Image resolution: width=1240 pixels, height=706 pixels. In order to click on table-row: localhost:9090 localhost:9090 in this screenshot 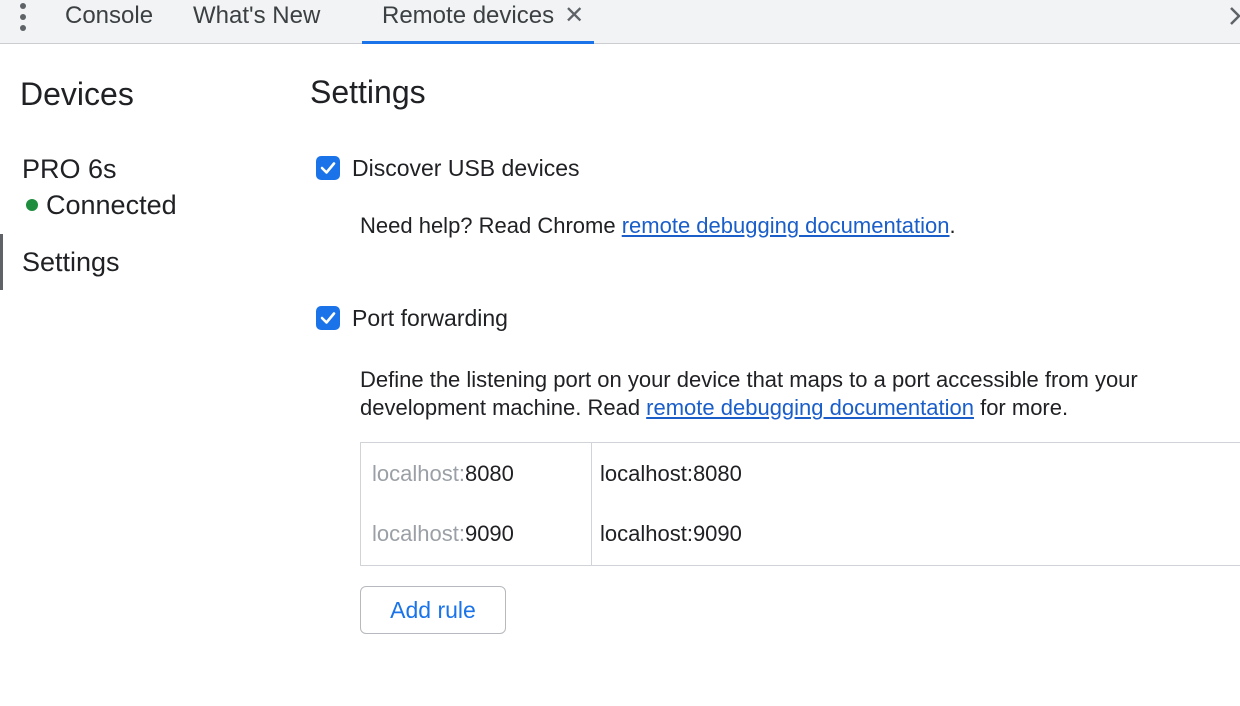, I will do `click(800, 534)`.